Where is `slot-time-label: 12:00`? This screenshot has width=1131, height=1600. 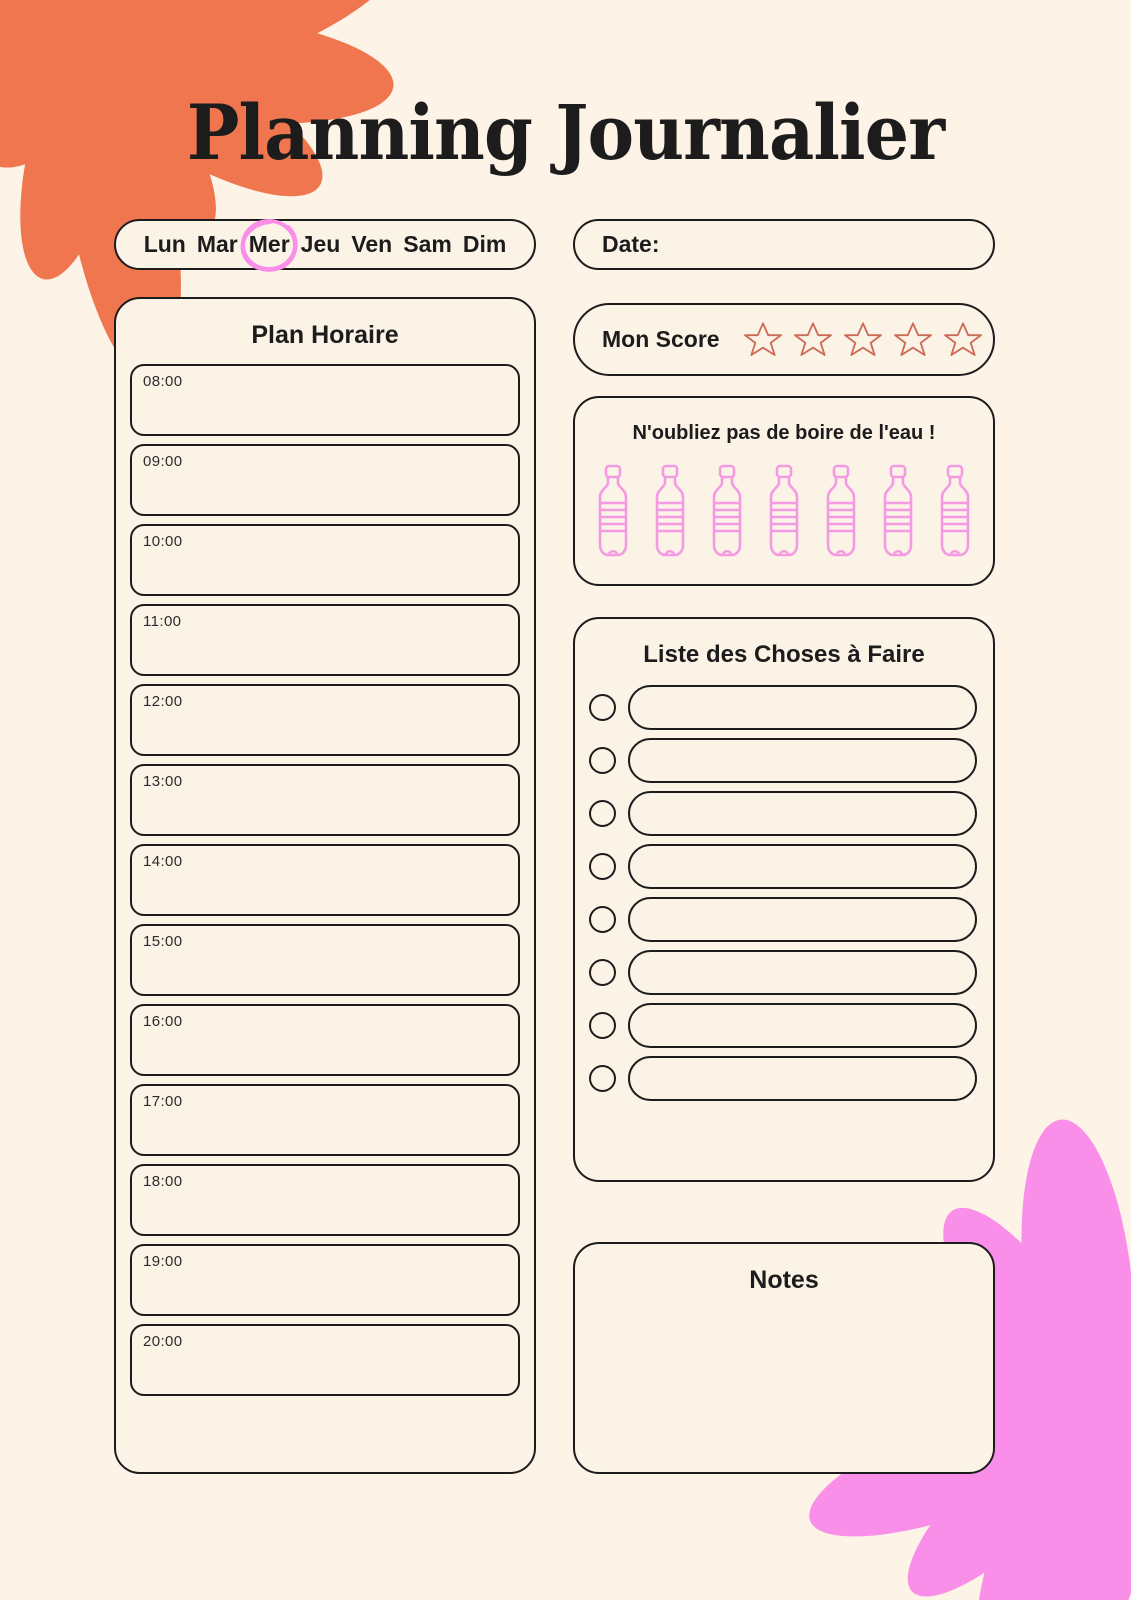 slot-time-label: 12:00 is located at coordinates (163, 701).